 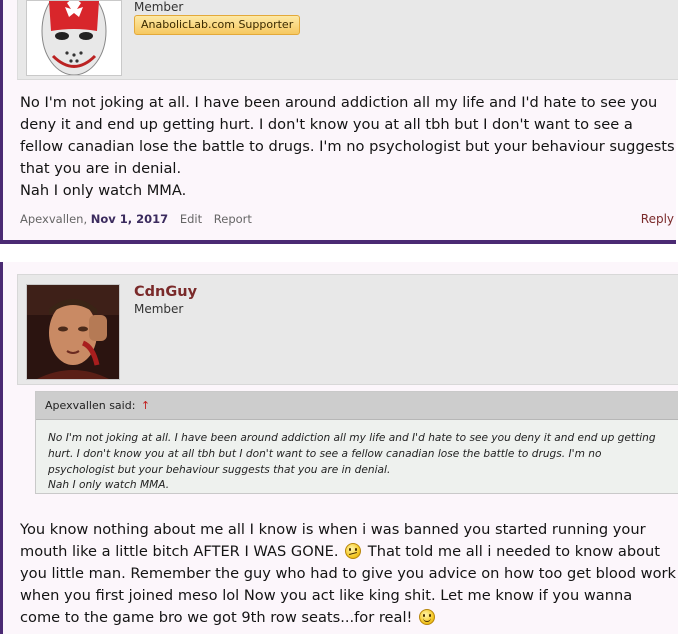 What do you see at coordinates (347, 40) in the screenshot?
I see `post-user-header: Member AnabolicLab.com Supporter` at bounding box center [347, 40].